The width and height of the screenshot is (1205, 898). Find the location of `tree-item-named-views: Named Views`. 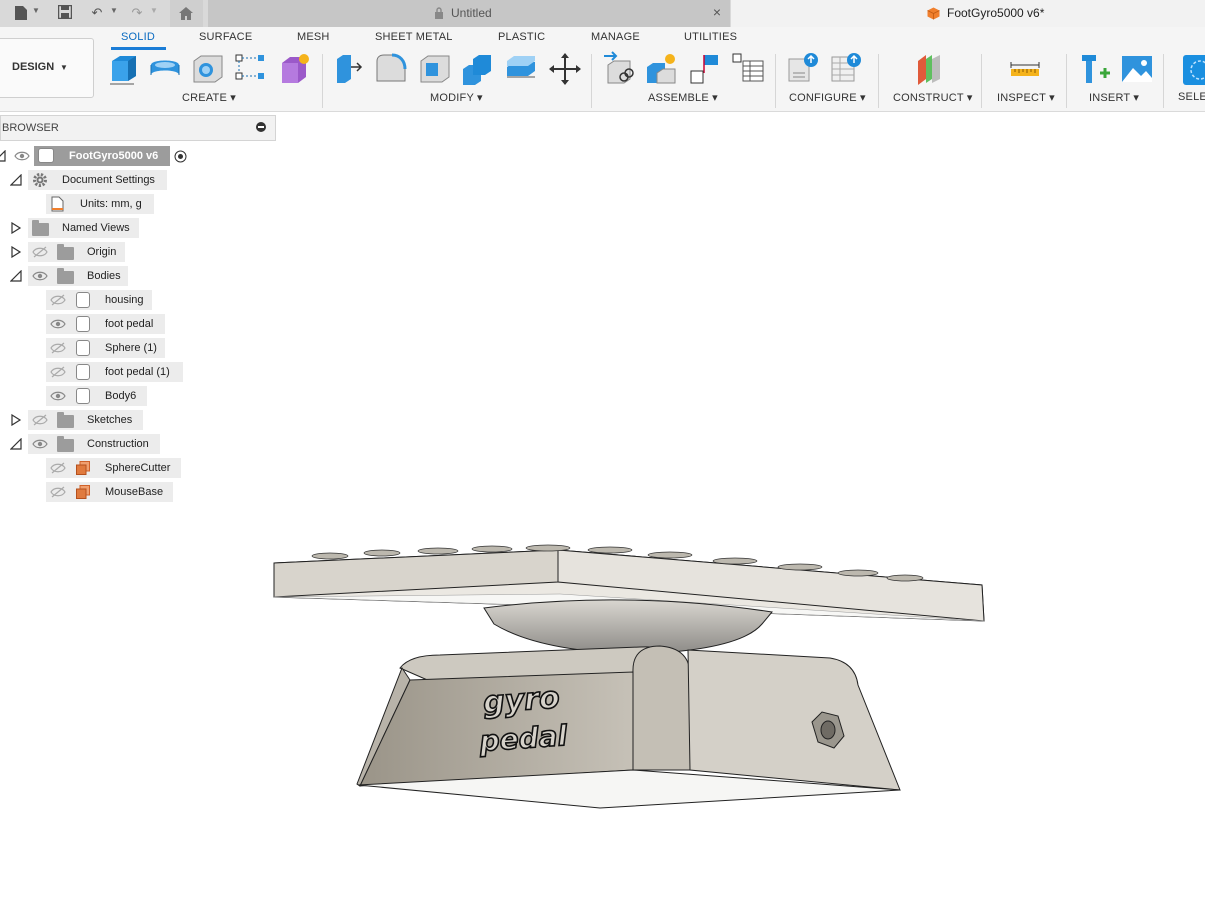

tree-item-named-views: Named Views is located at coordinates (80, 228).